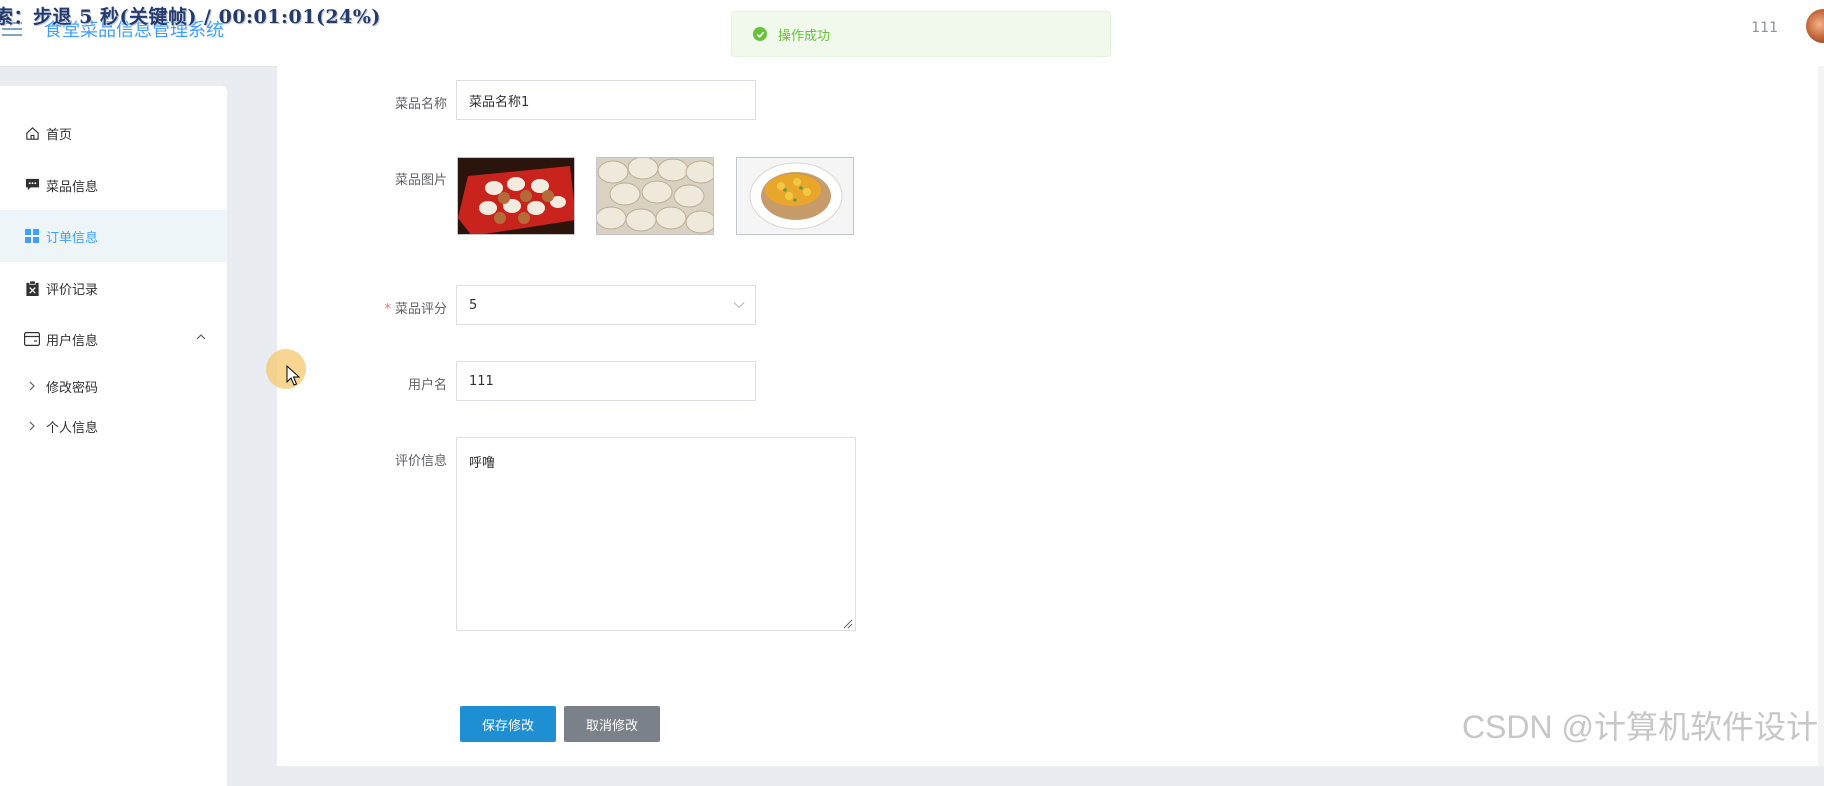 This screenshot has height=786, width=1824. What do you see at coordinates (760, 34) in the screenshot?
I see `check-circle-icon` at bounding box center [760, 34].